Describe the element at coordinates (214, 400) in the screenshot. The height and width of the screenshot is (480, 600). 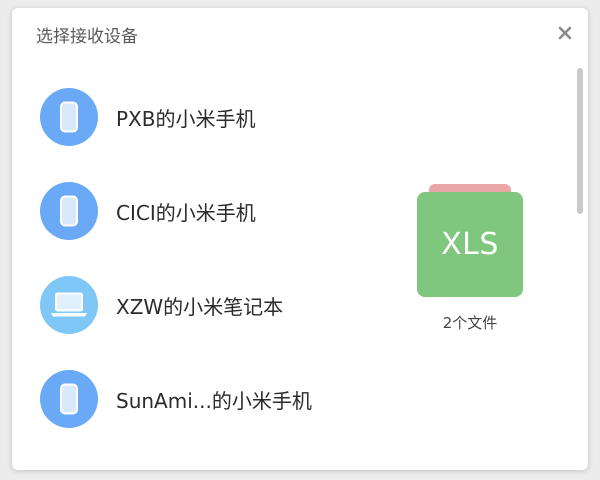
I see `device-name: SunAmi...的小米手机` at that location.